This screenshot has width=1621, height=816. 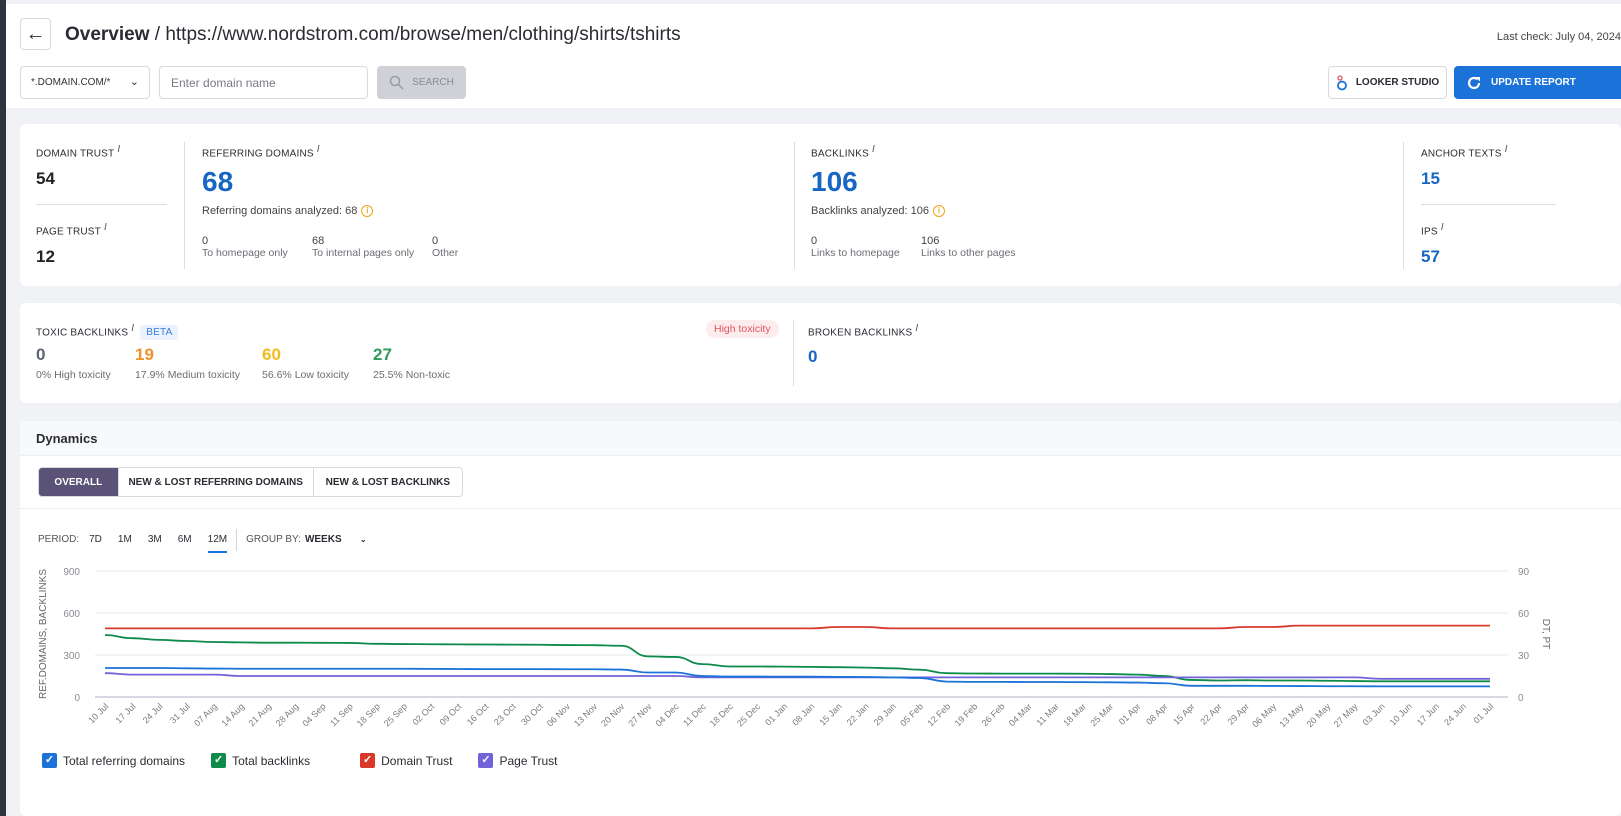 What do you see at coordinates (344, 539) in the screenshot?
I see `group-by-select: WEEKS ⌄` at bounding box center [344, 539].